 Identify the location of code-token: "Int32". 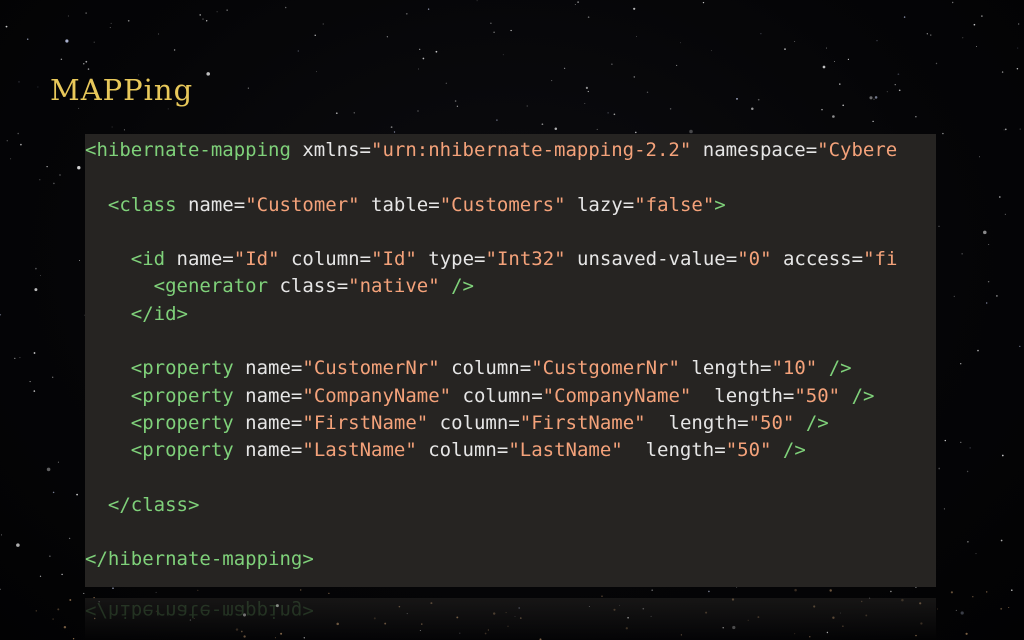
(525, 259).